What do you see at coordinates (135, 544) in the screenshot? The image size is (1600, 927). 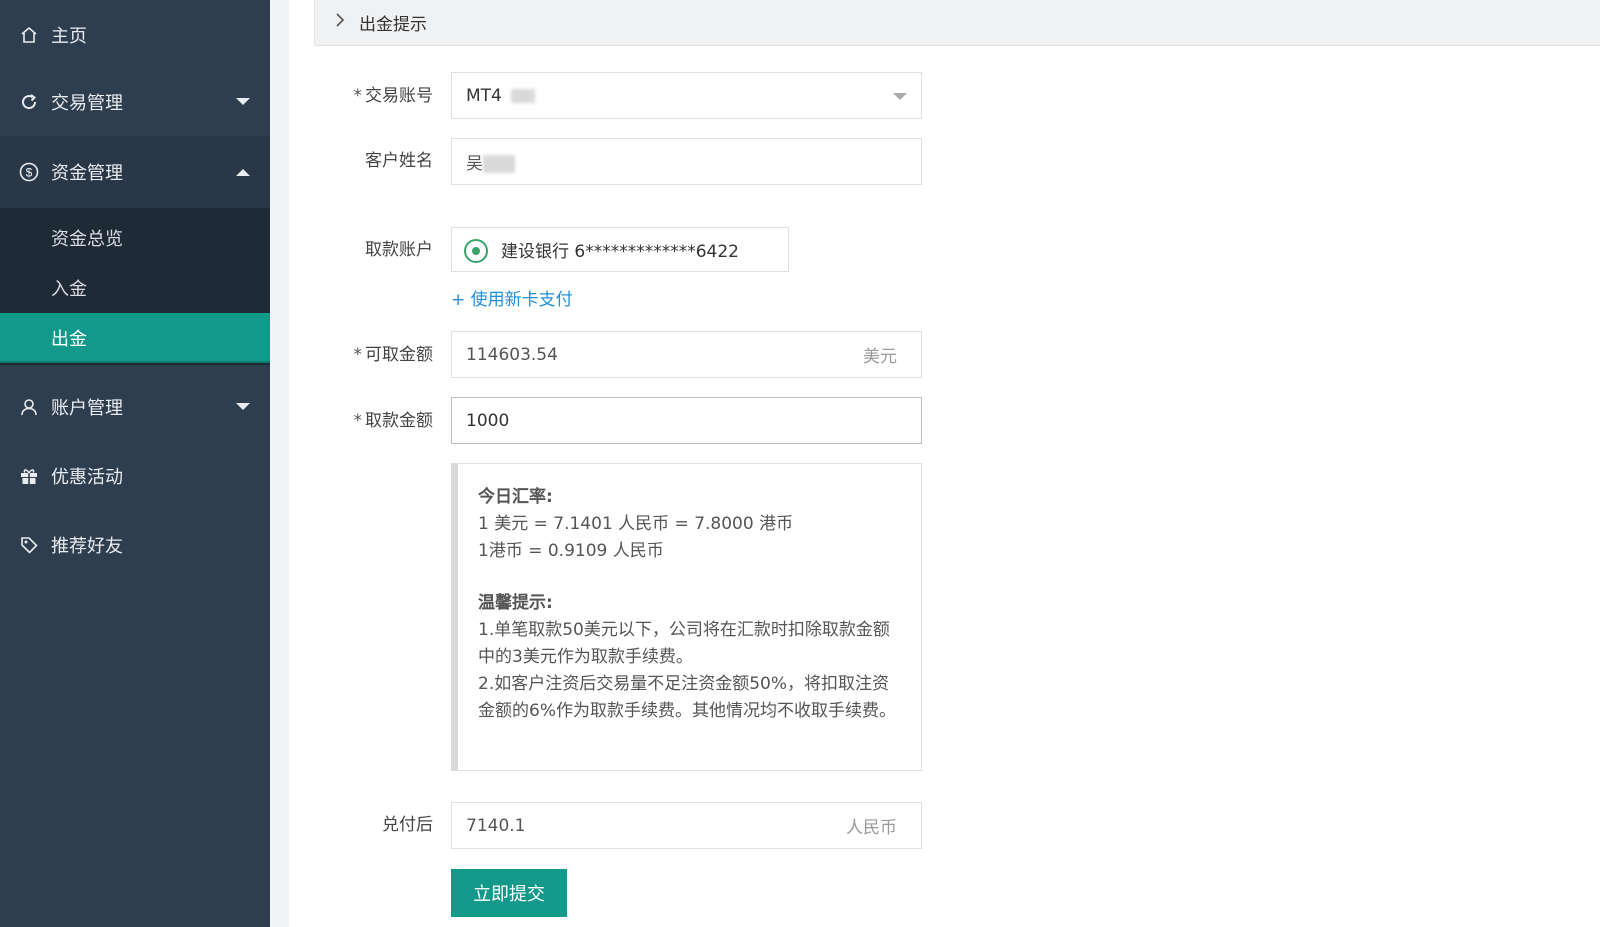 I see `sidebar-item-refer-friends: 推荐好友` at bounding box center [135, 544].